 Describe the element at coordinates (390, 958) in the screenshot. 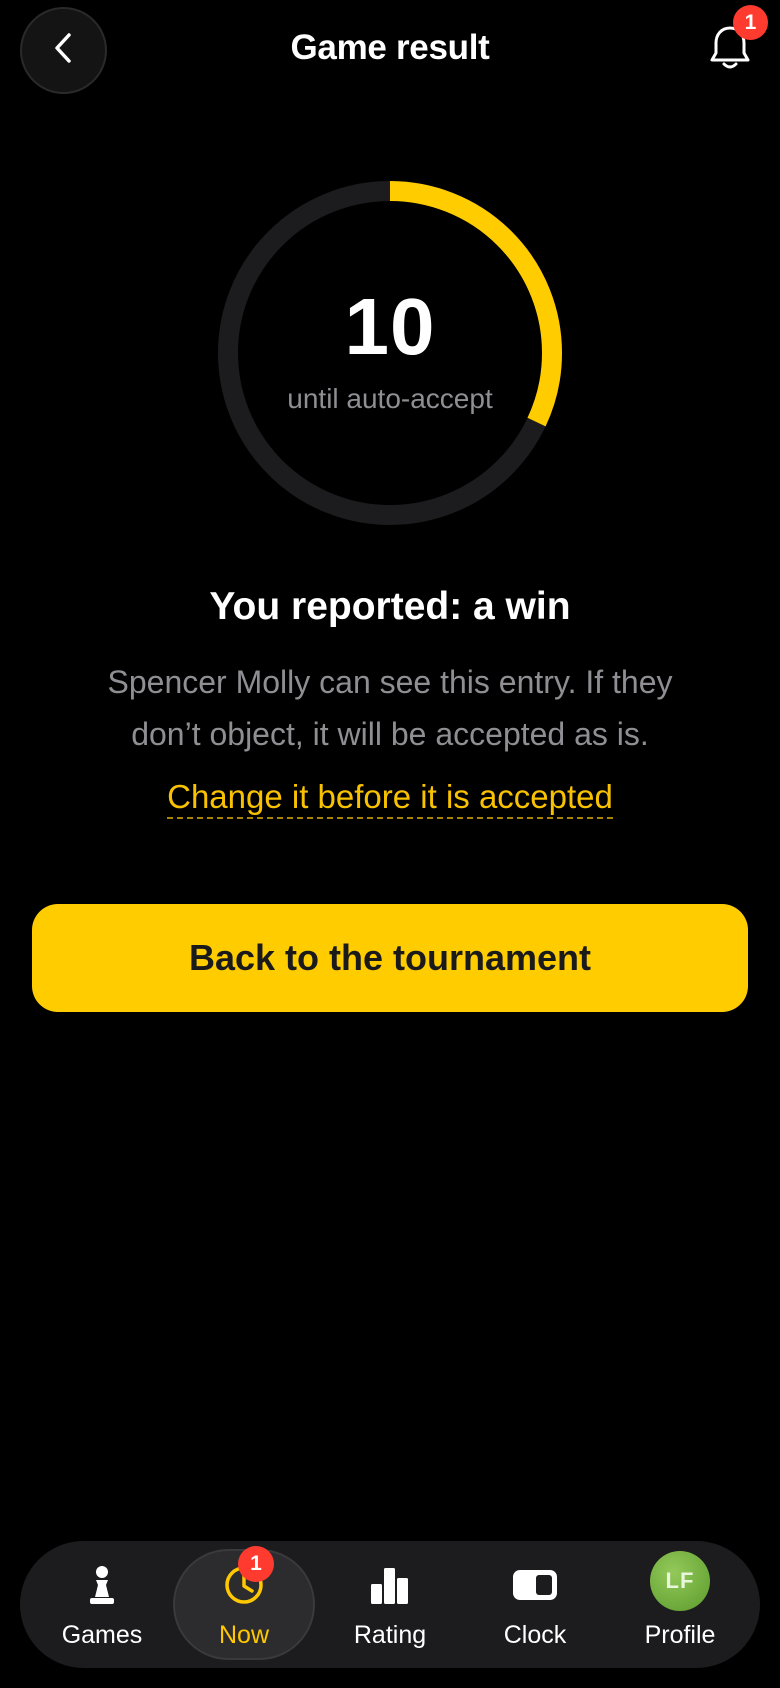

I see `back-to-tournament-button: Back to the tournament` at that location.